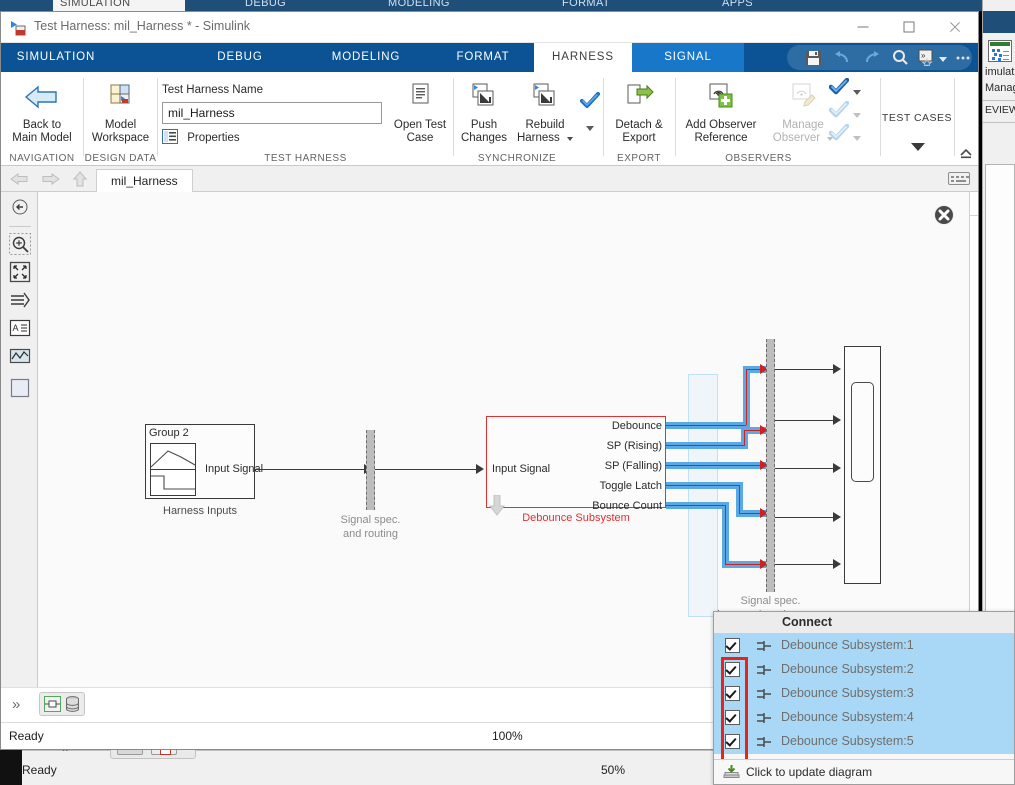 This screenshot has width=1015, height=785. Describe the element at coordinates (847, 645) in the screenshot. I see `connect-item-label-1: Debounce Subsystem:1` at that location.